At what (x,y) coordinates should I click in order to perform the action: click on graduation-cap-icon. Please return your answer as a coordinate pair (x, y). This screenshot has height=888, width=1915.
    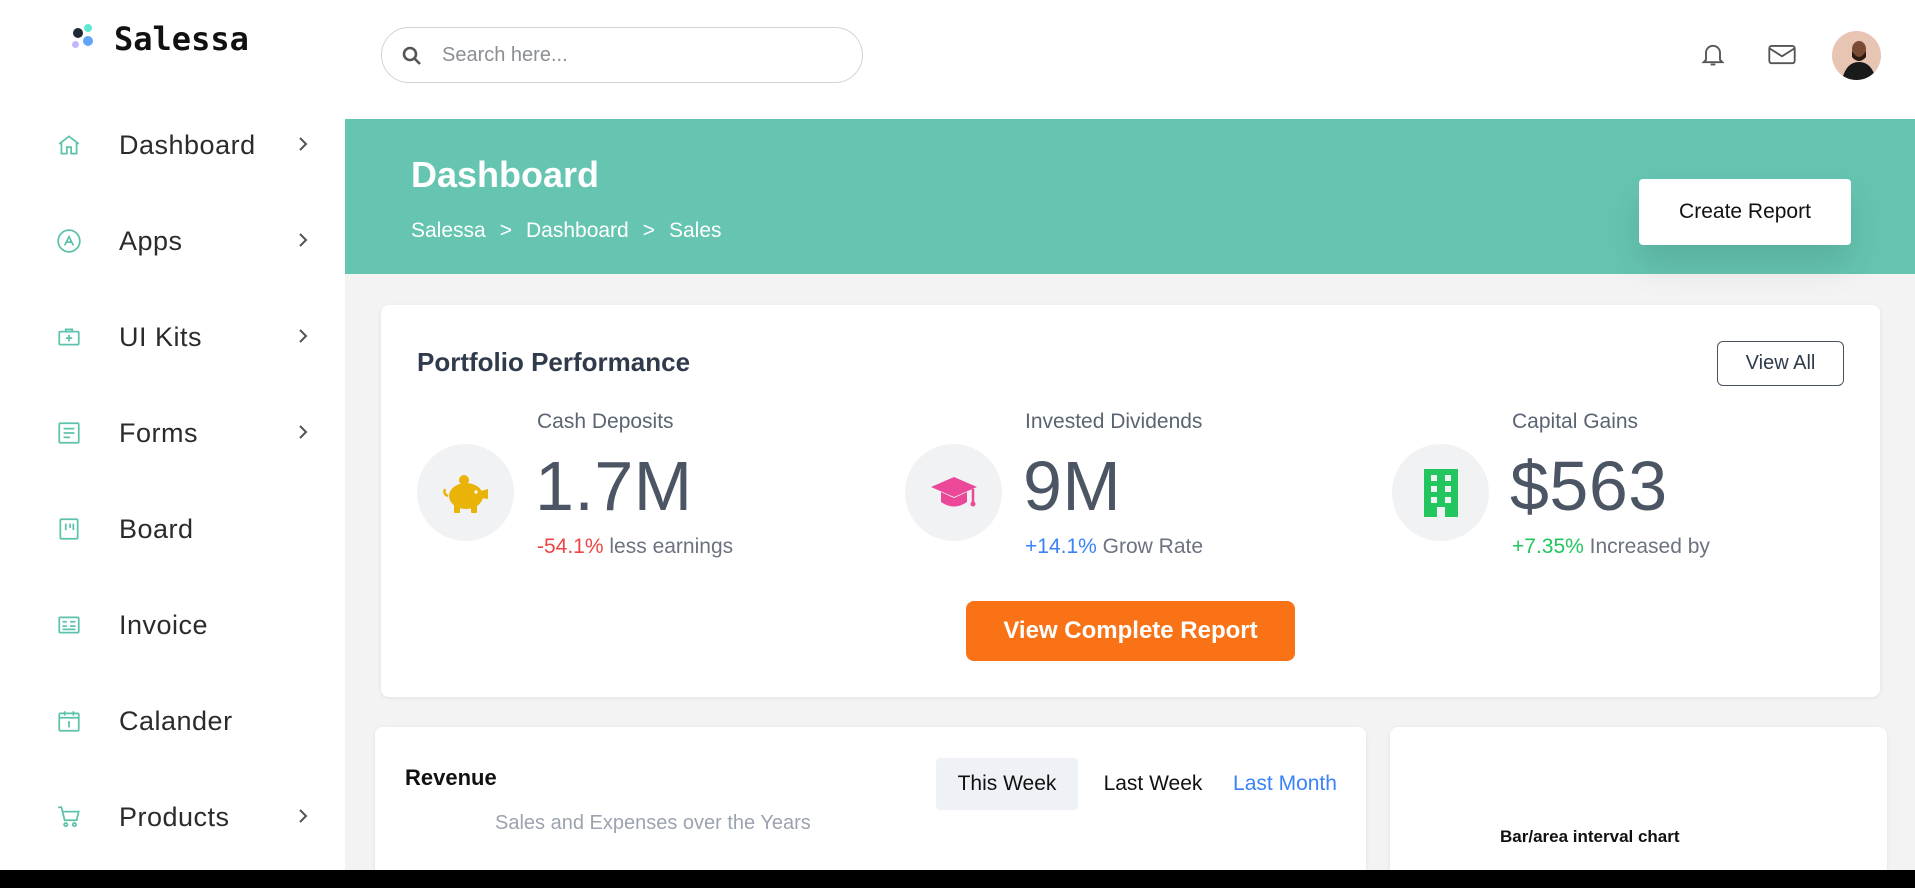
    Looking at the image, I should click on (953, 492).